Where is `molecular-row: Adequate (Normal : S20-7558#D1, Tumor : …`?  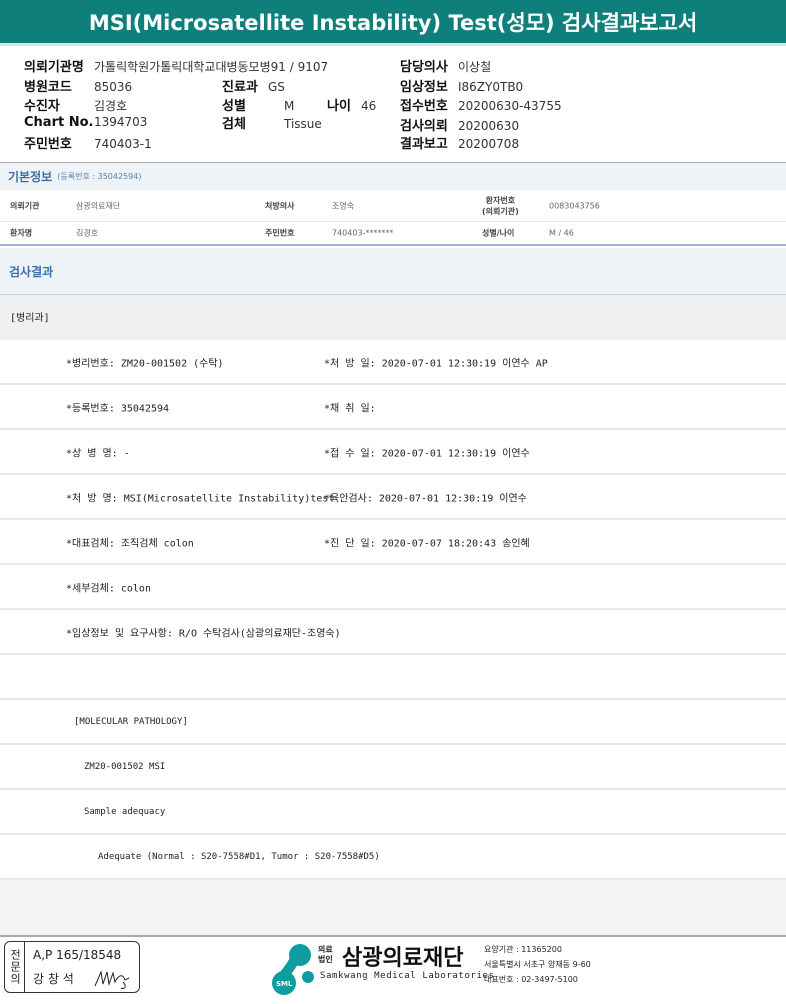 molecular-row: Adequate (Normal : S20-7558#D1, Tumor : … is located at coordinates (393, 857).